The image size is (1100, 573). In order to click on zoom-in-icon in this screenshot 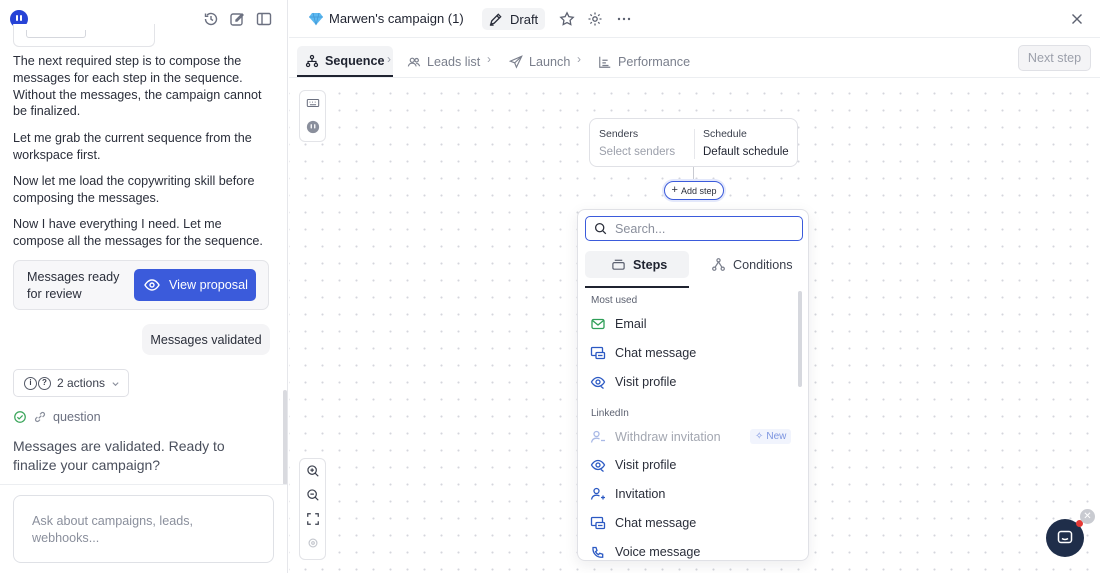, I will do `click(312, 471)`.